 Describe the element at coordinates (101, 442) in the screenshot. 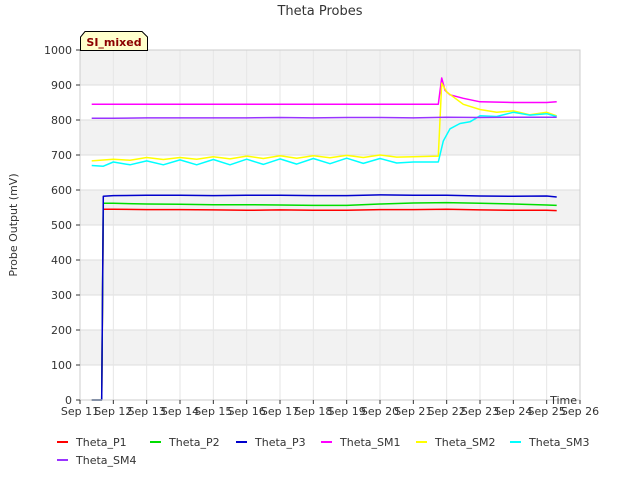

I see `legend-label: Theta_P1` at that location.